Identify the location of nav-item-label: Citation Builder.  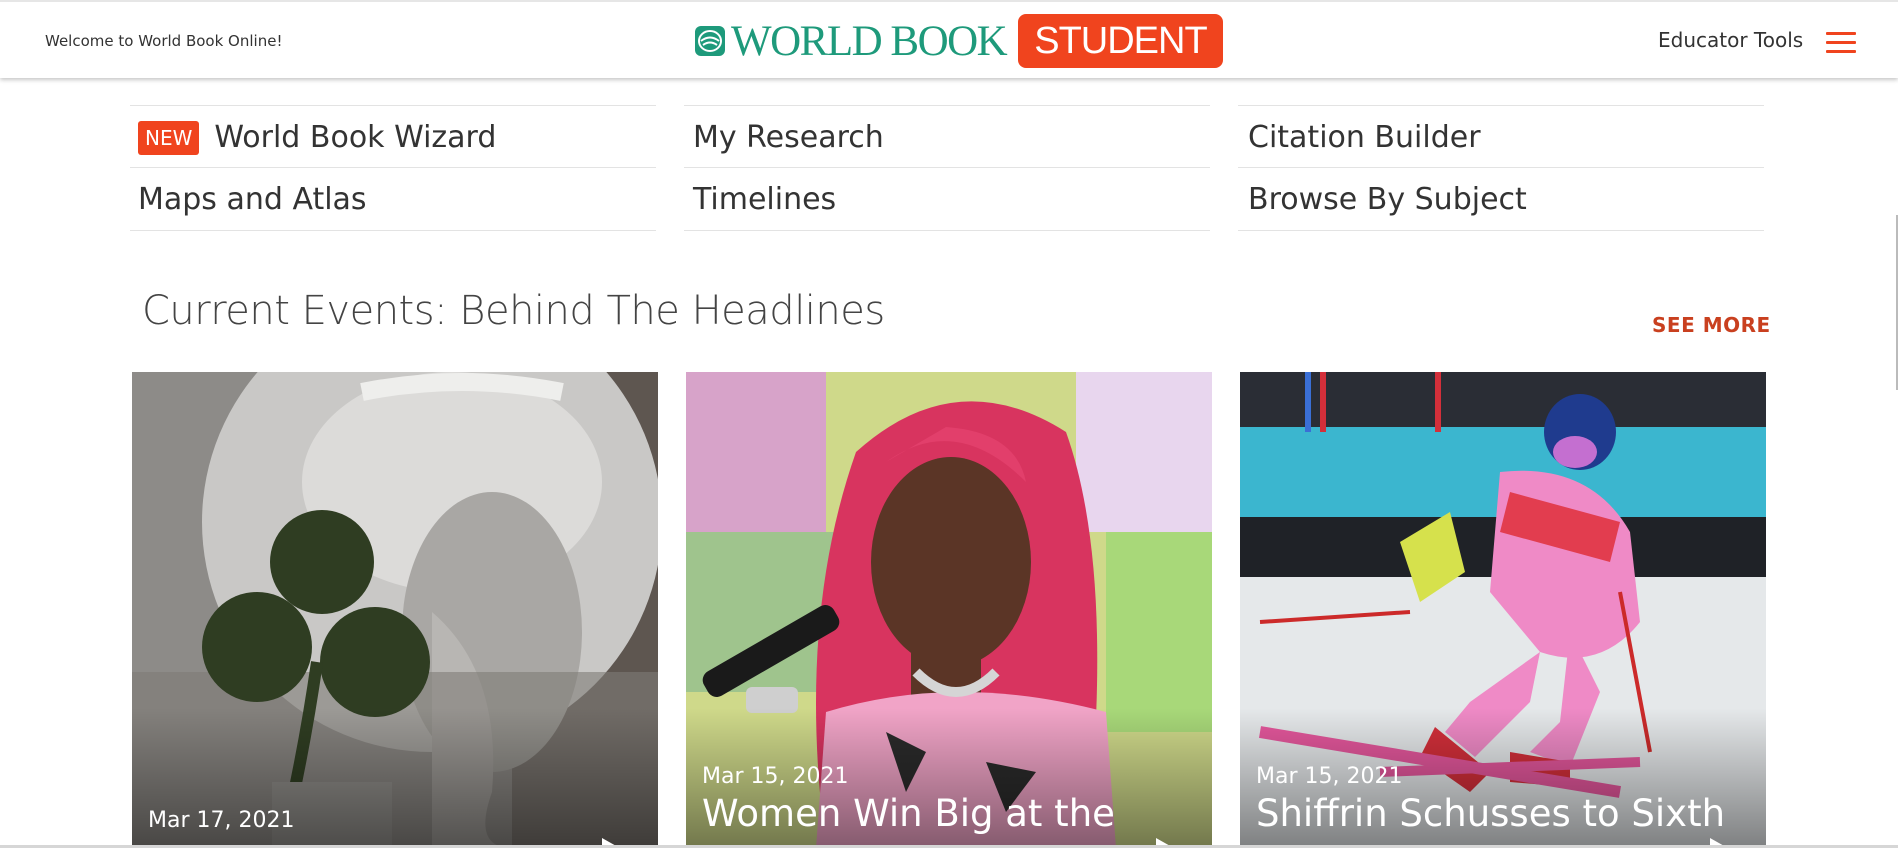
(1364, 137).